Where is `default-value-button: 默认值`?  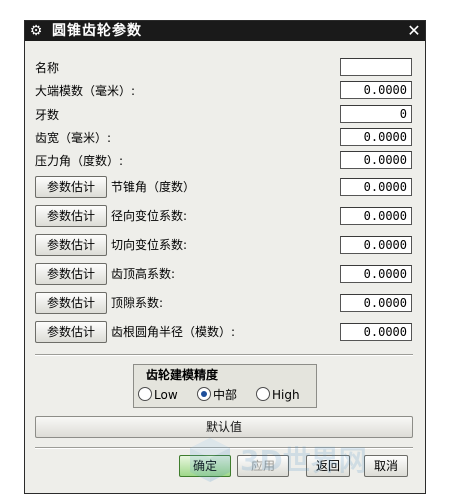
default-value-button: 默认值 is located at coordinates (224, 427).